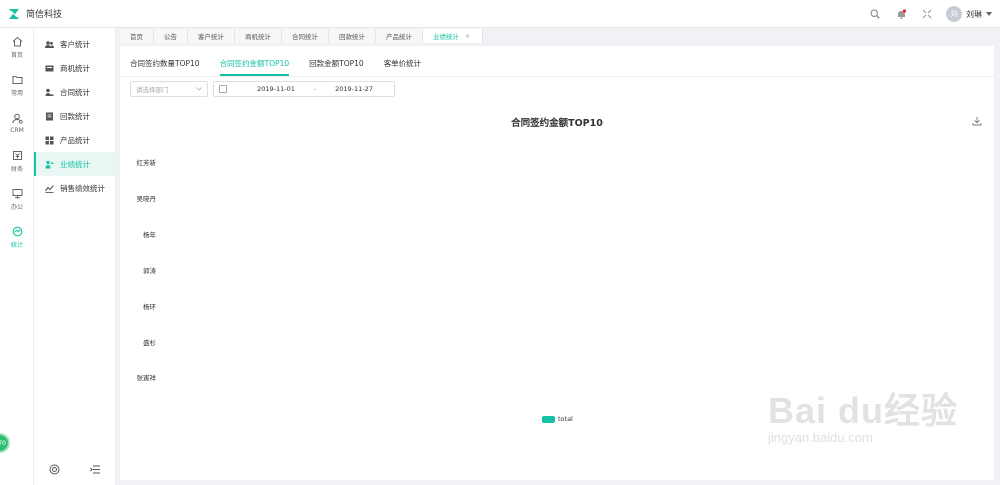 Image resolution: width=1000 pixels, height=485 pixels. What do you see at coordinates (5, 443) in the screenshot?
I see `float-badge: 70` at bounding box center [5, 443].